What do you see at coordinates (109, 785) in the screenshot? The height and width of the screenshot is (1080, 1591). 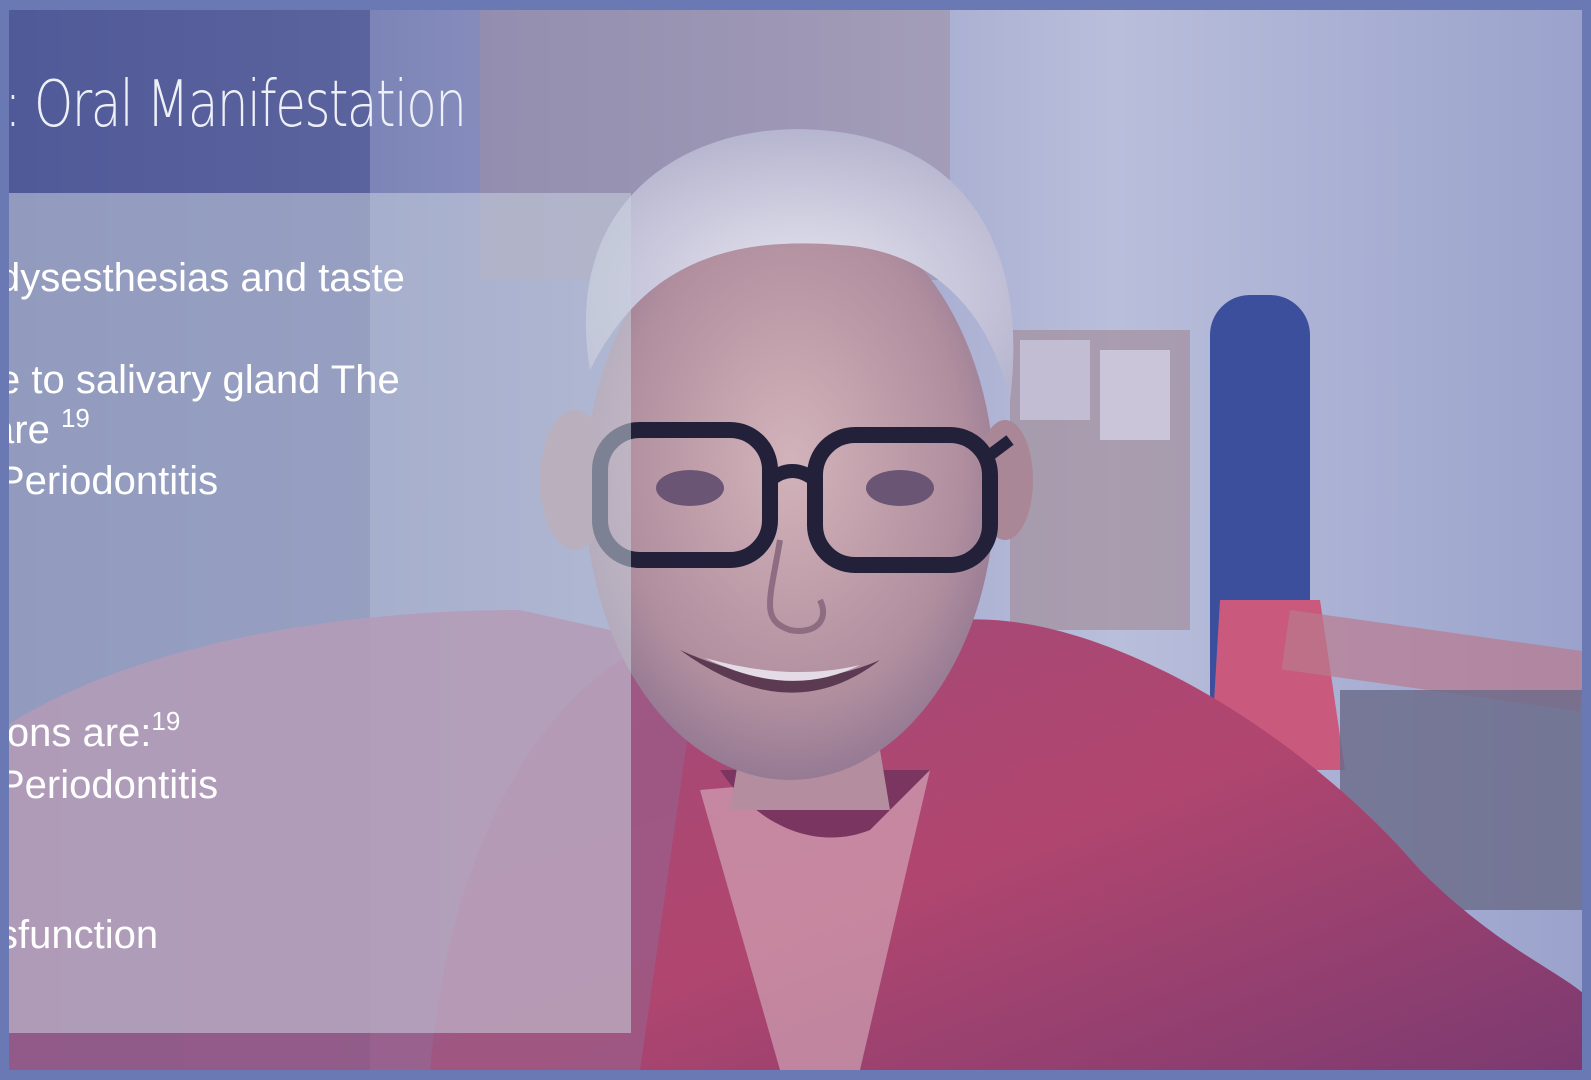 I see `bullet-line-6: Periodontitis` at bounding box center [109, 785].